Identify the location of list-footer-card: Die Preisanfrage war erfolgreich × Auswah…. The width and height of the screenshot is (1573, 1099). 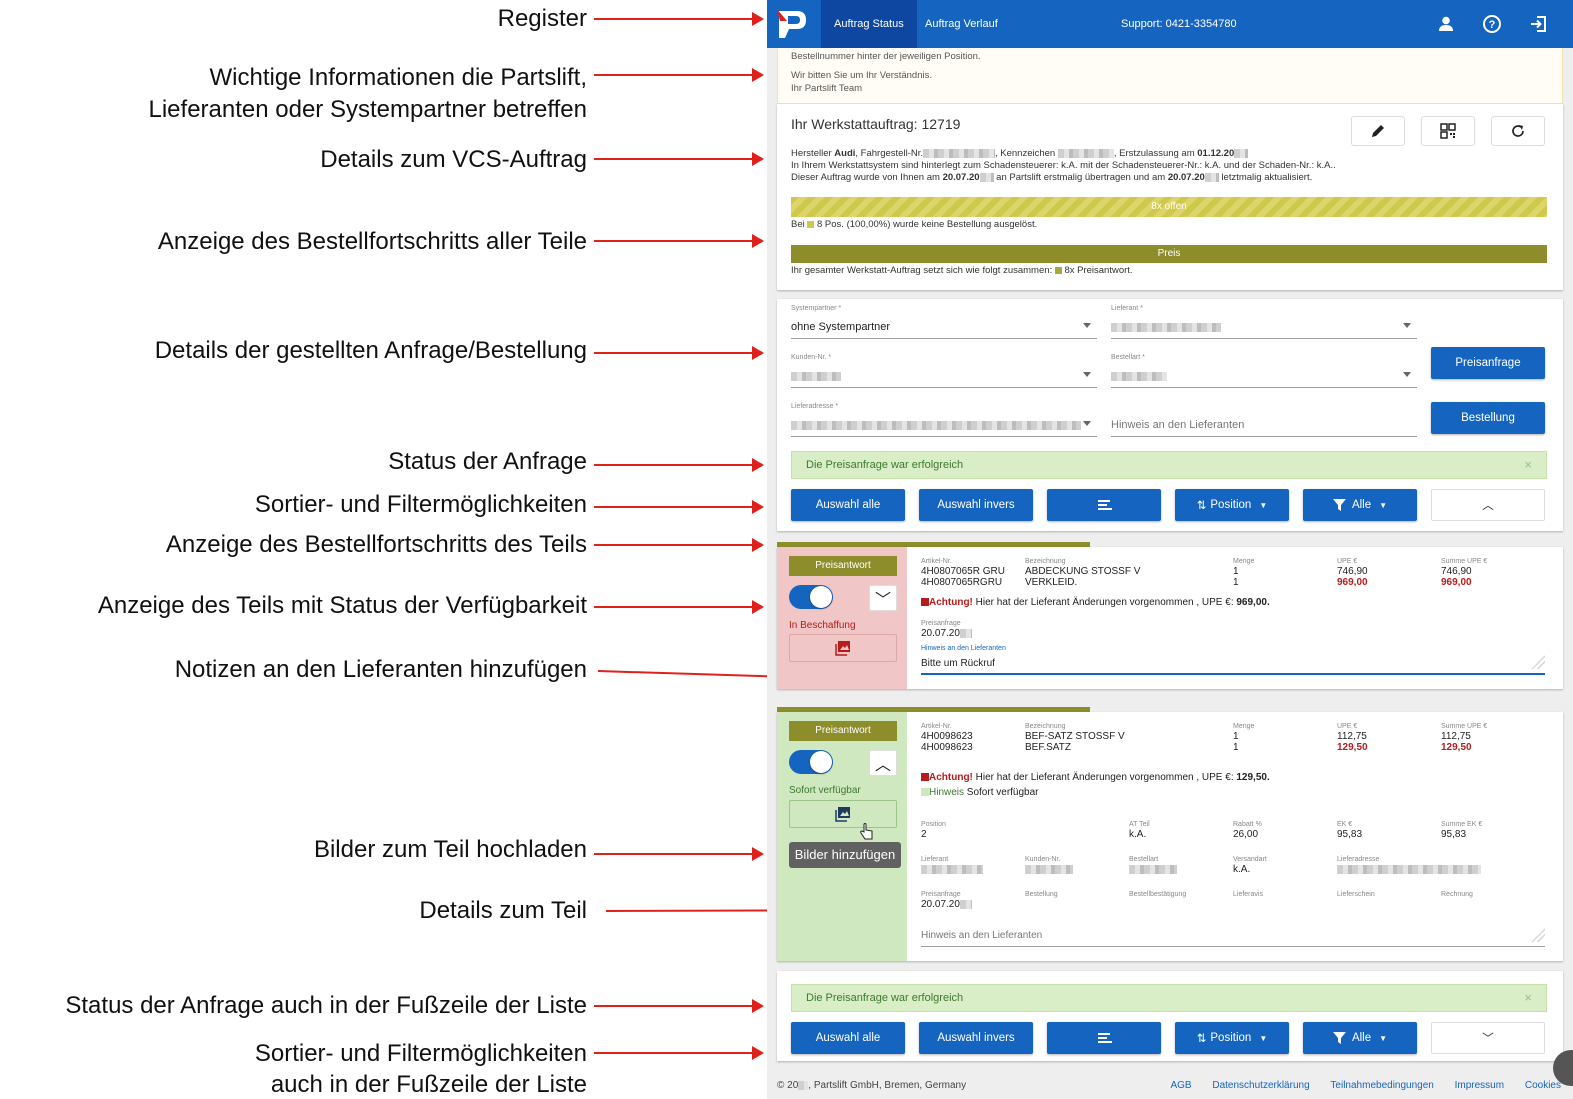
(1170, 1016).